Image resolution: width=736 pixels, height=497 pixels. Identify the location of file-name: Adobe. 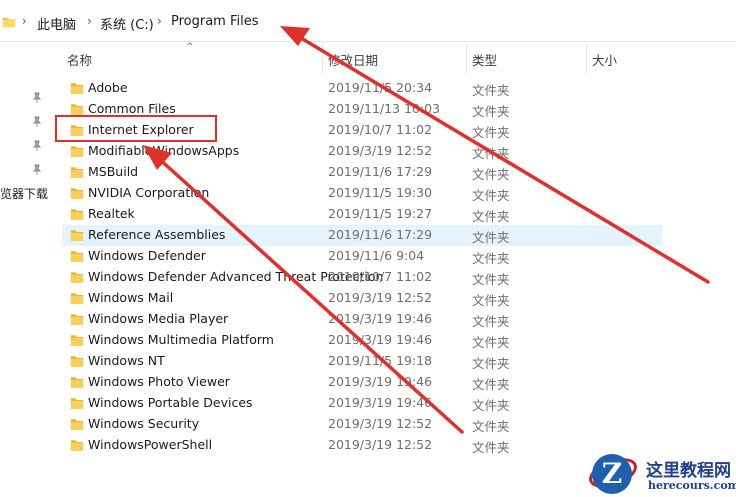
(108, 87).